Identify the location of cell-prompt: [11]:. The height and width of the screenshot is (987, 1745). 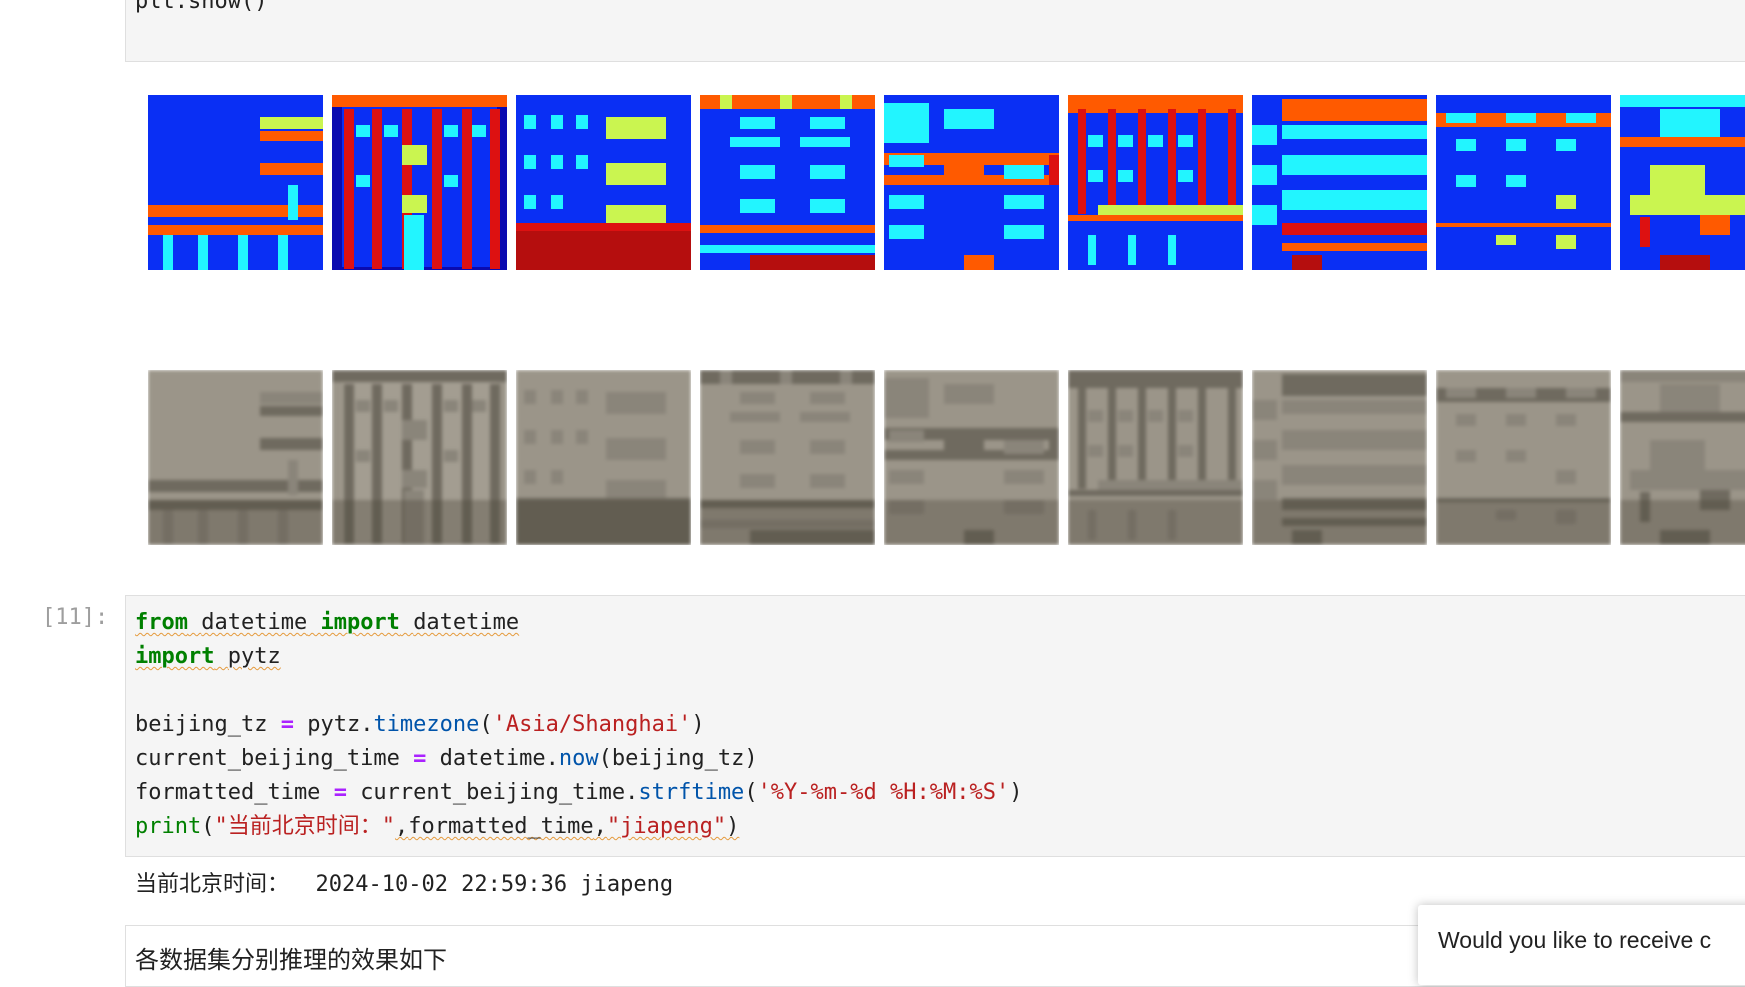
(75, 617).